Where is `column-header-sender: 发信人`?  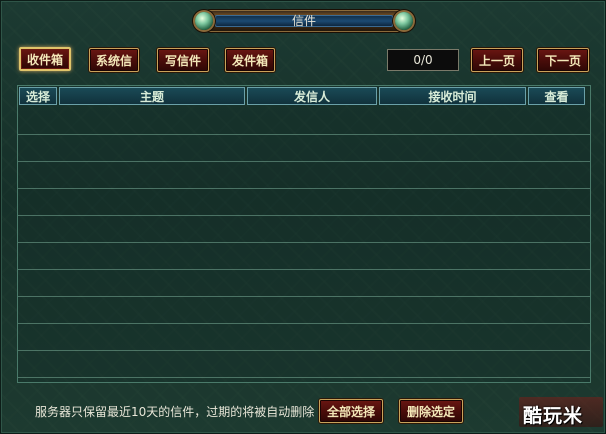 column-header-sender: 发信人 is located at coordinates (312, 96).